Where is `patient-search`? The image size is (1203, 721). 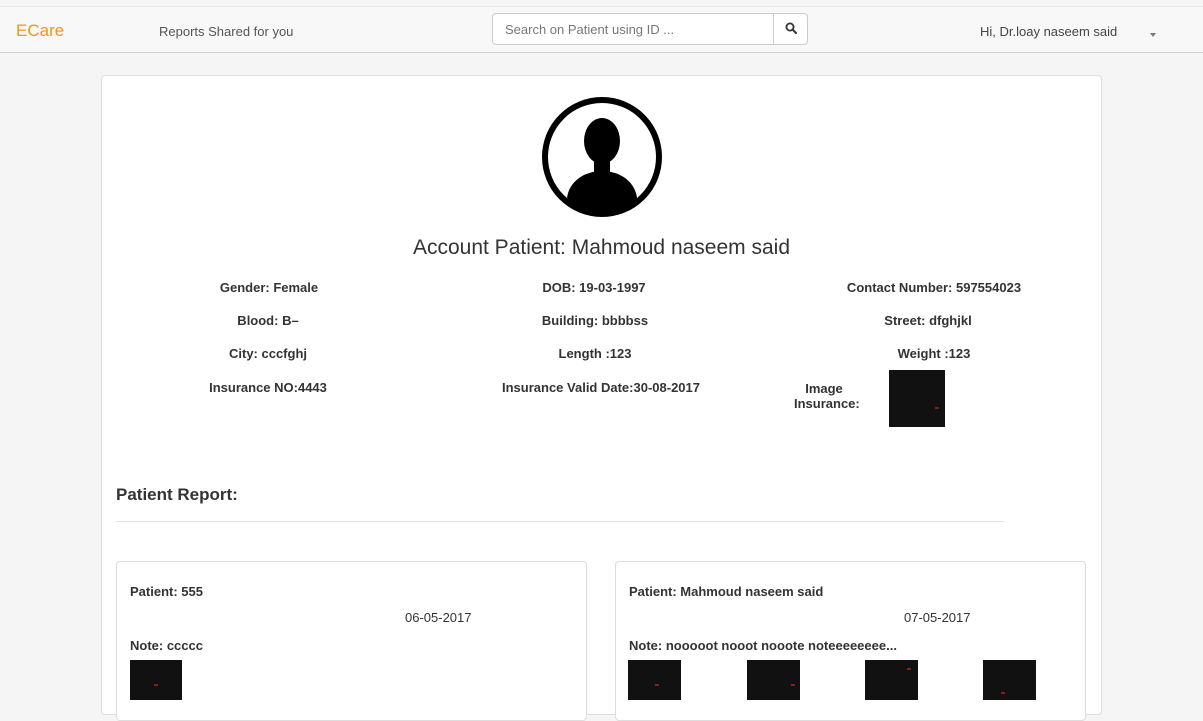 patient-search is located at coordinates (650, 29).